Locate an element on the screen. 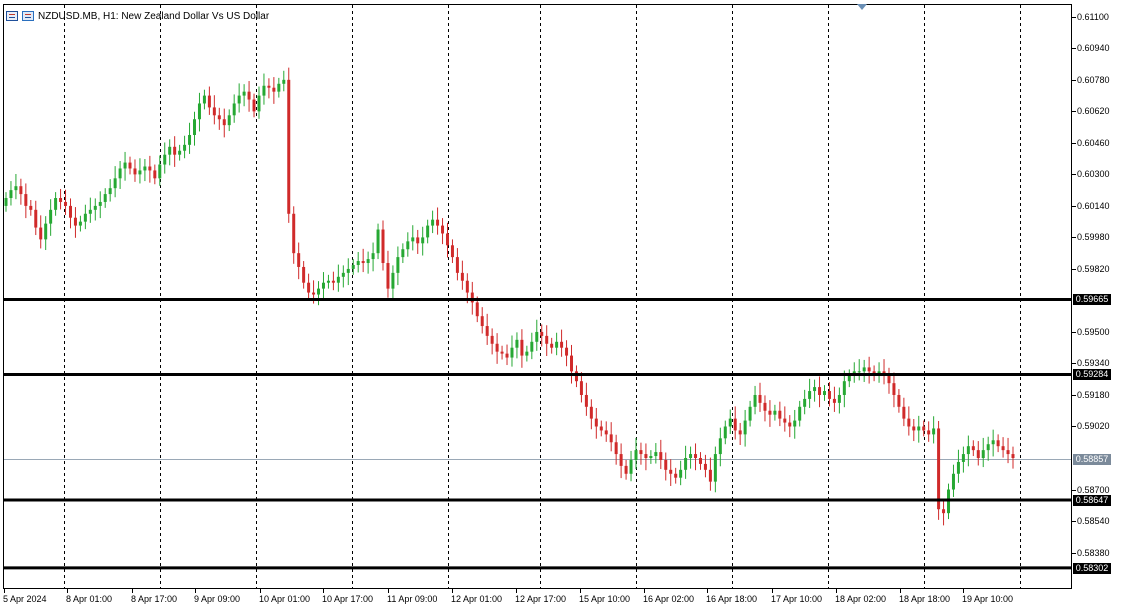 This screenshot has width=1125, height=610. time-tick-label: 17 Apr 10:00 is located at coordinates (797, 599).